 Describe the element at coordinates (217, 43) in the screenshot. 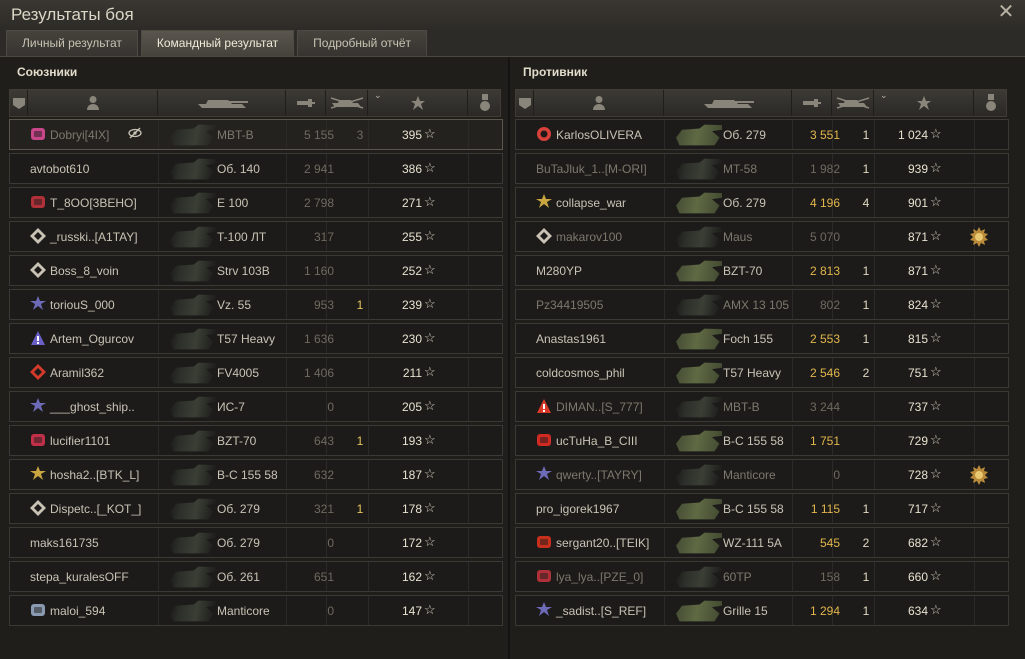

I see `tab-team-result: Командный результат` at that location.